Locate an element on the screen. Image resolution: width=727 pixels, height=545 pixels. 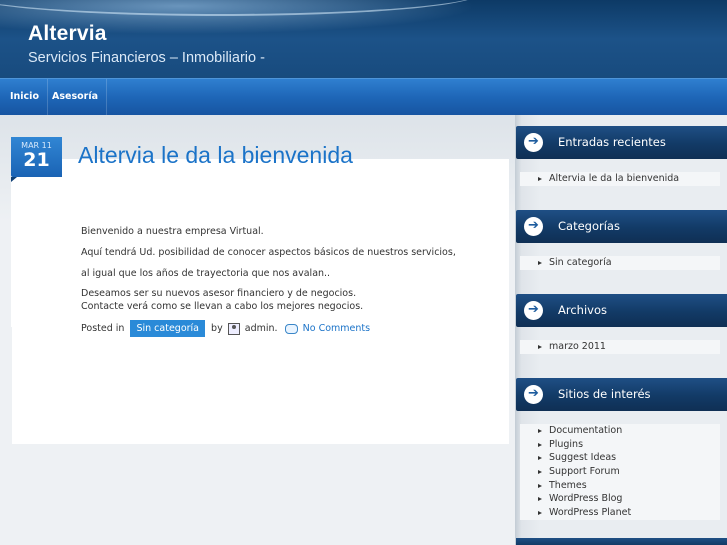
sidebar-link: Documentation is located at coordinates (620, 431).